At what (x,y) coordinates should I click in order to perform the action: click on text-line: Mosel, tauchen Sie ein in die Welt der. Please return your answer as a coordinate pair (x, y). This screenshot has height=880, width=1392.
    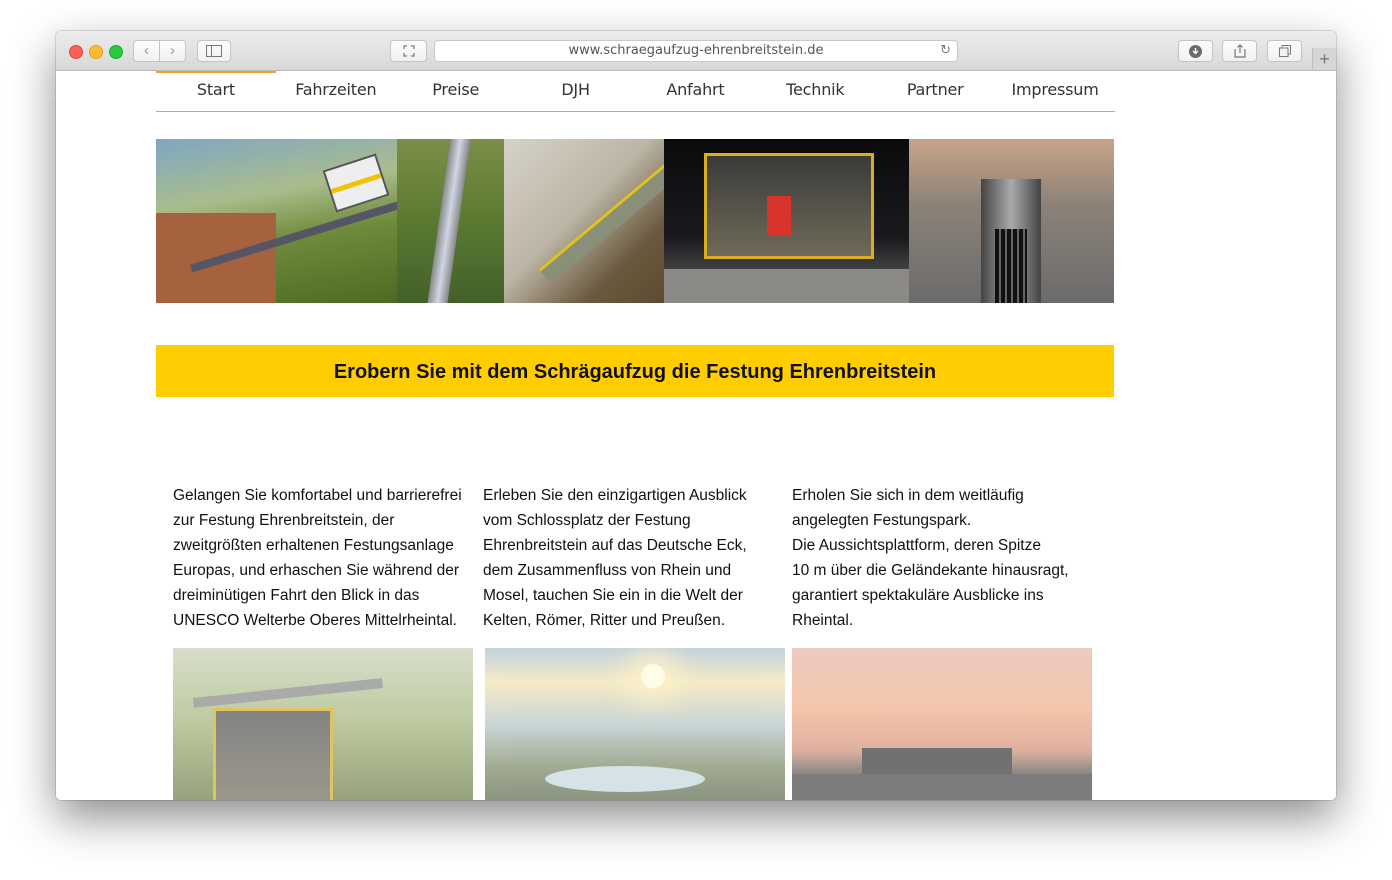
    Looking at the image, I should click on (613, 595).